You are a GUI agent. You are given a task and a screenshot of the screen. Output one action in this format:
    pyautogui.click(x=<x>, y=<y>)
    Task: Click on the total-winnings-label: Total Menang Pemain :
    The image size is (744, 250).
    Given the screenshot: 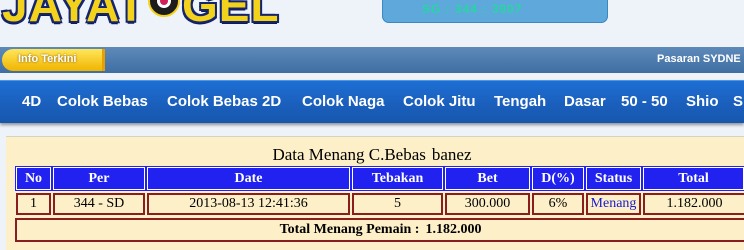 What is the action you would take?
    pyautogui.click(x=349, y=229)
    